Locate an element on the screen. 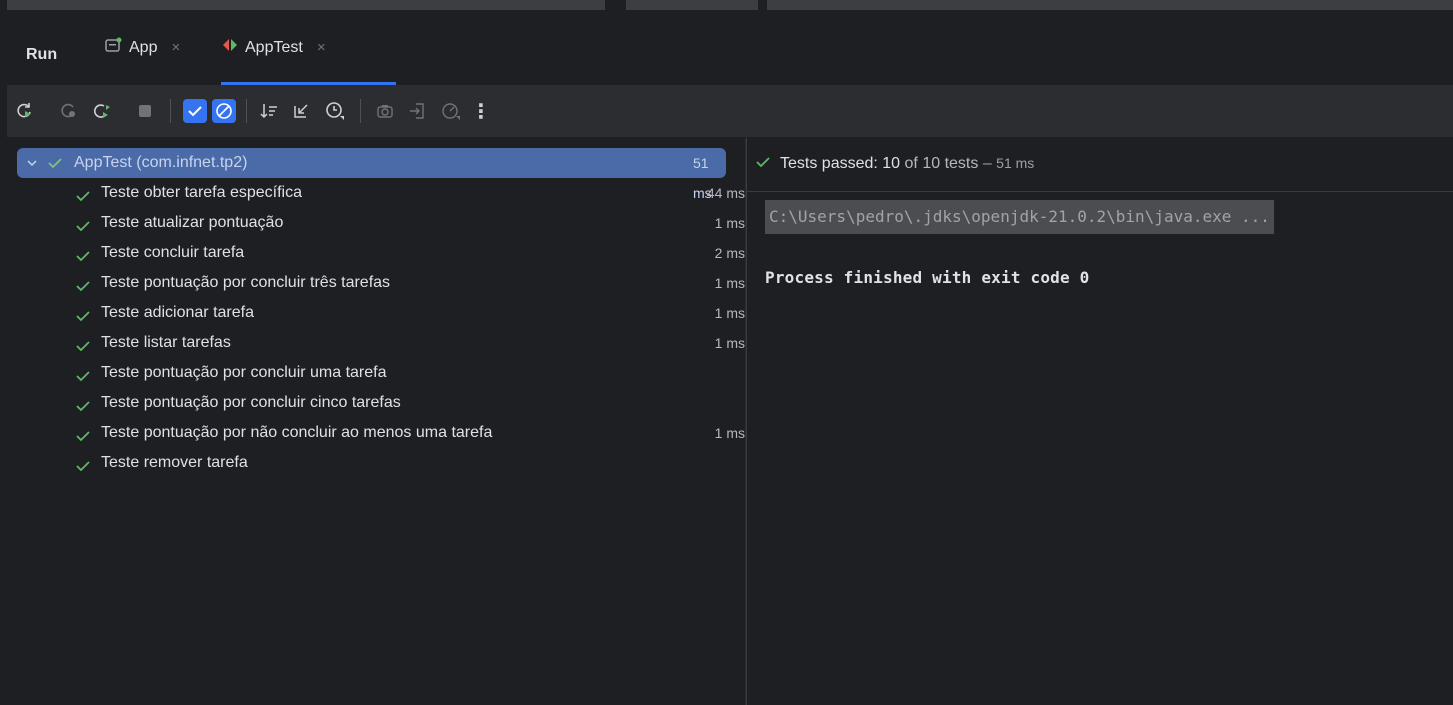  status-passed-count: 10 is located at coordinates (891, 163).